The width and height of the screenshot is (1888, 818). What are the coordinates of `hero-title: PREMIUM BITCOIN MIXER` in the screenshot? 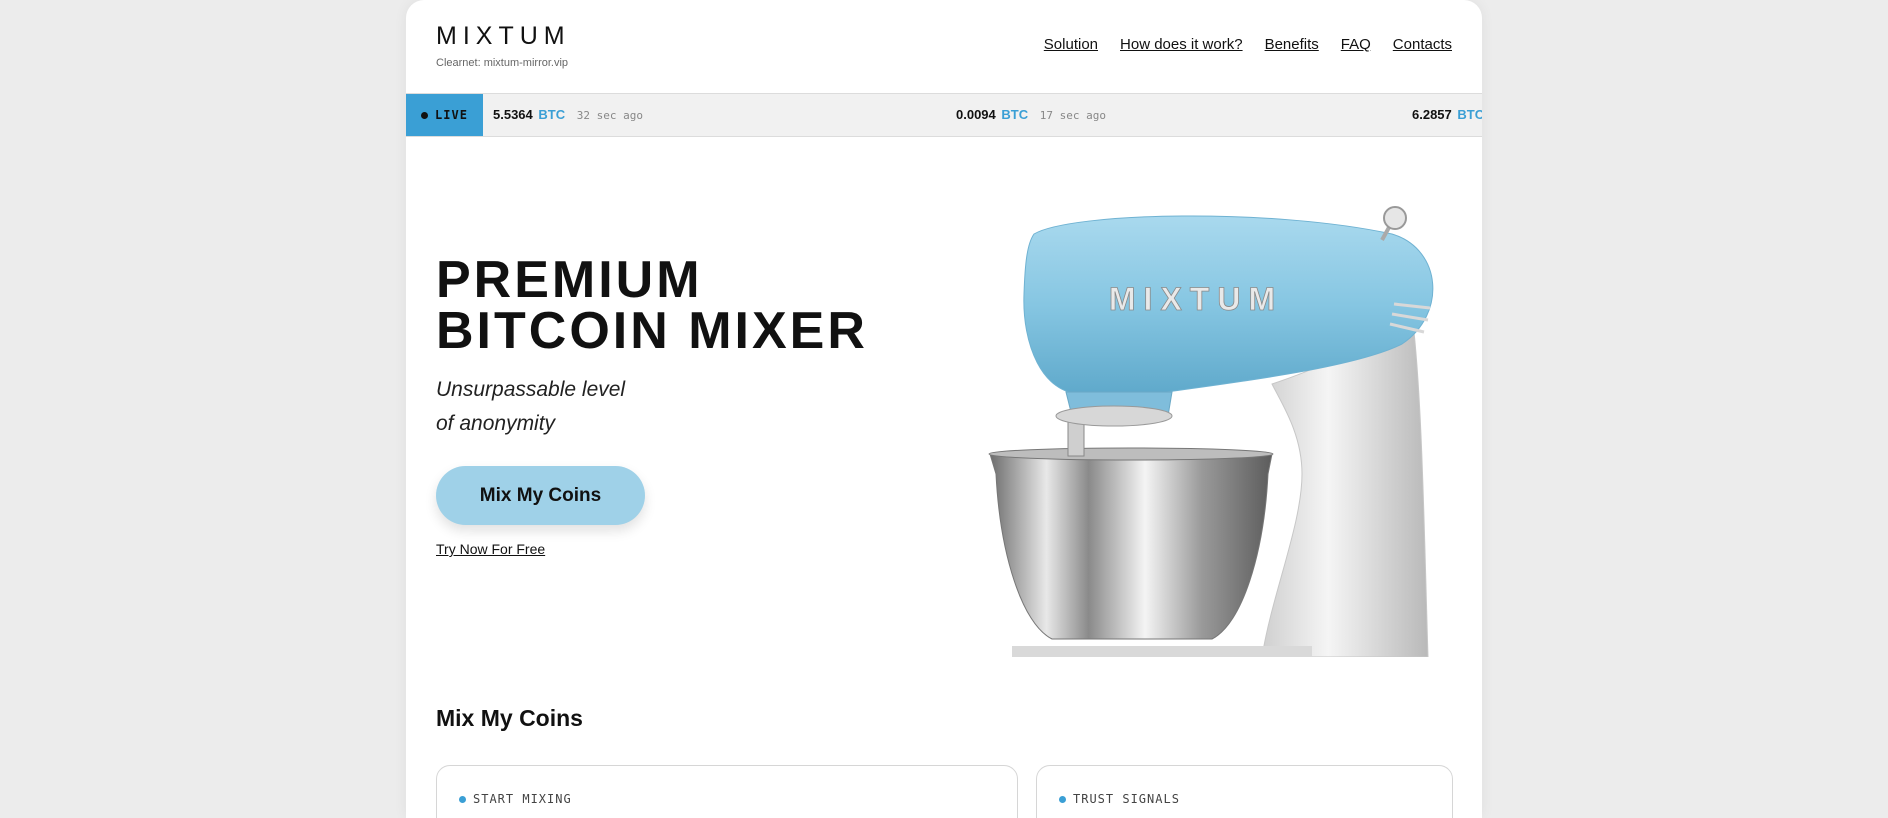 It's located at (652, 307).